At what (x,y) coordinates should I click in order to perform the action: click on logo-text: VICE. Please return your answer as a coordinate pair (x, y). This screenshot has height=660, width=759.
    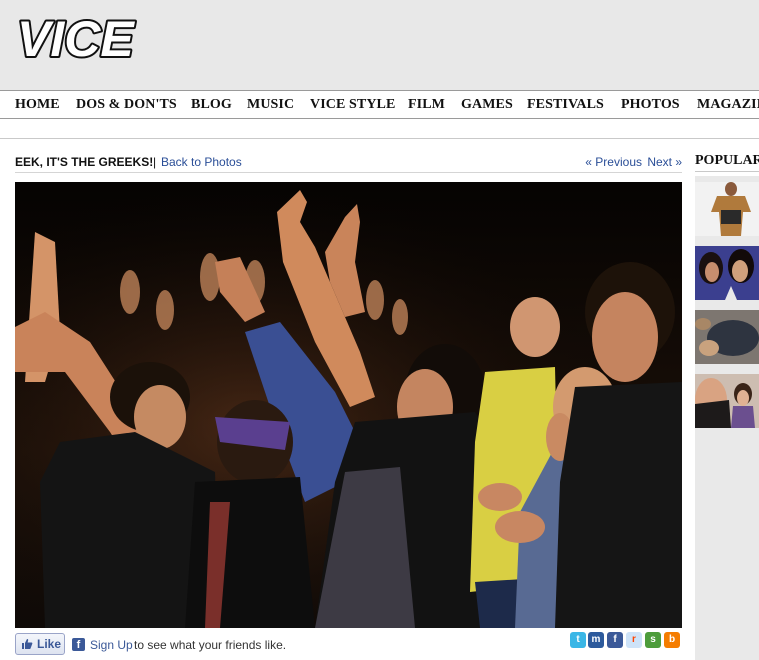
    Looking at the image, I should click on (76, 39).